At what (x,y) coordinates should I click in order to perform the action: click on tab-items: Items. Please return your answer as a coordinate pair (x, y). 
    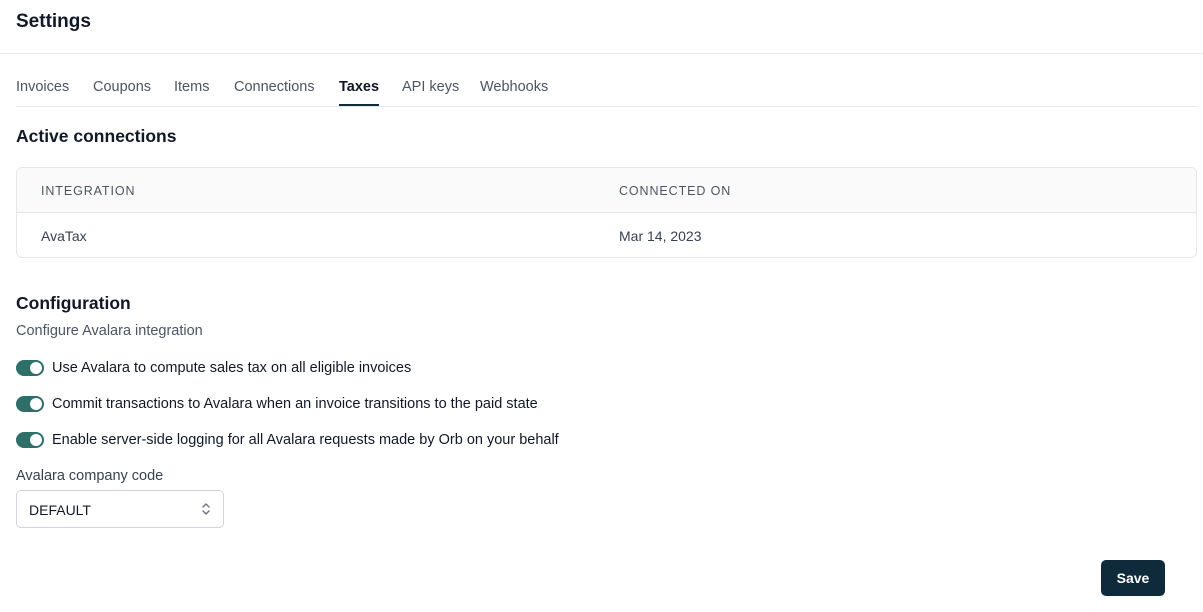
    Looking at the image, I should click on (191, 91).